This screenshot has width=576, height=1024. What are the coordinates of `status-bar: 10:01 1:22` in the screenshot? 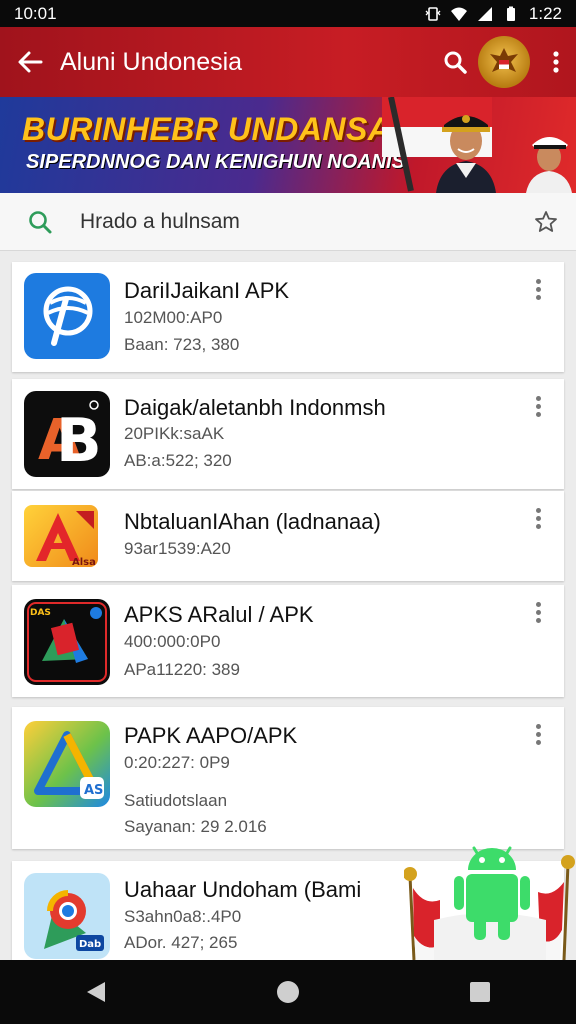 It's located at (288, 13).